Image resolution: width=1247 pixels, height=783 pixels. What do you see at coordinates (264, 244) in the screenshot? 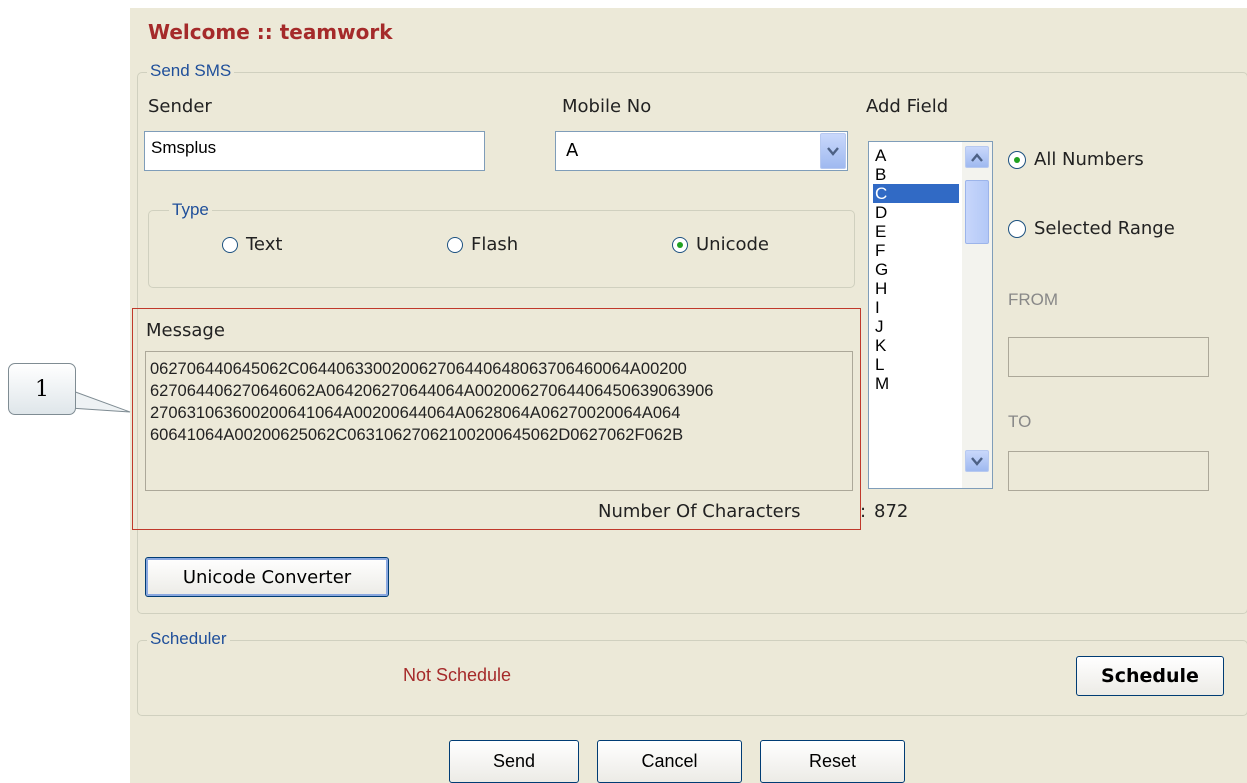
I see `type-text-label: Text` at bounding box center [264, 244].